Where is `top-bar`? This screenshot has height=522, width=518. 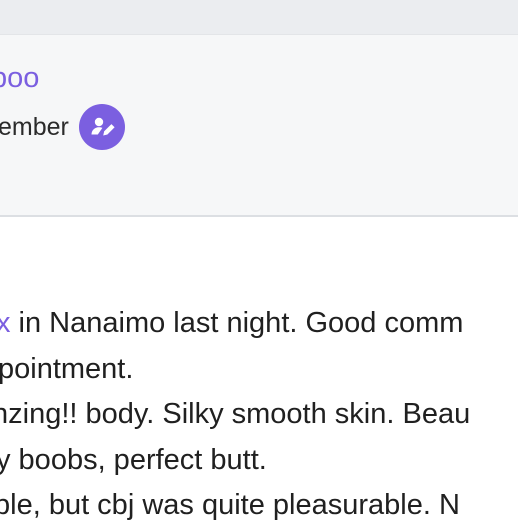
top-bar is located at coordinates (259, 17).